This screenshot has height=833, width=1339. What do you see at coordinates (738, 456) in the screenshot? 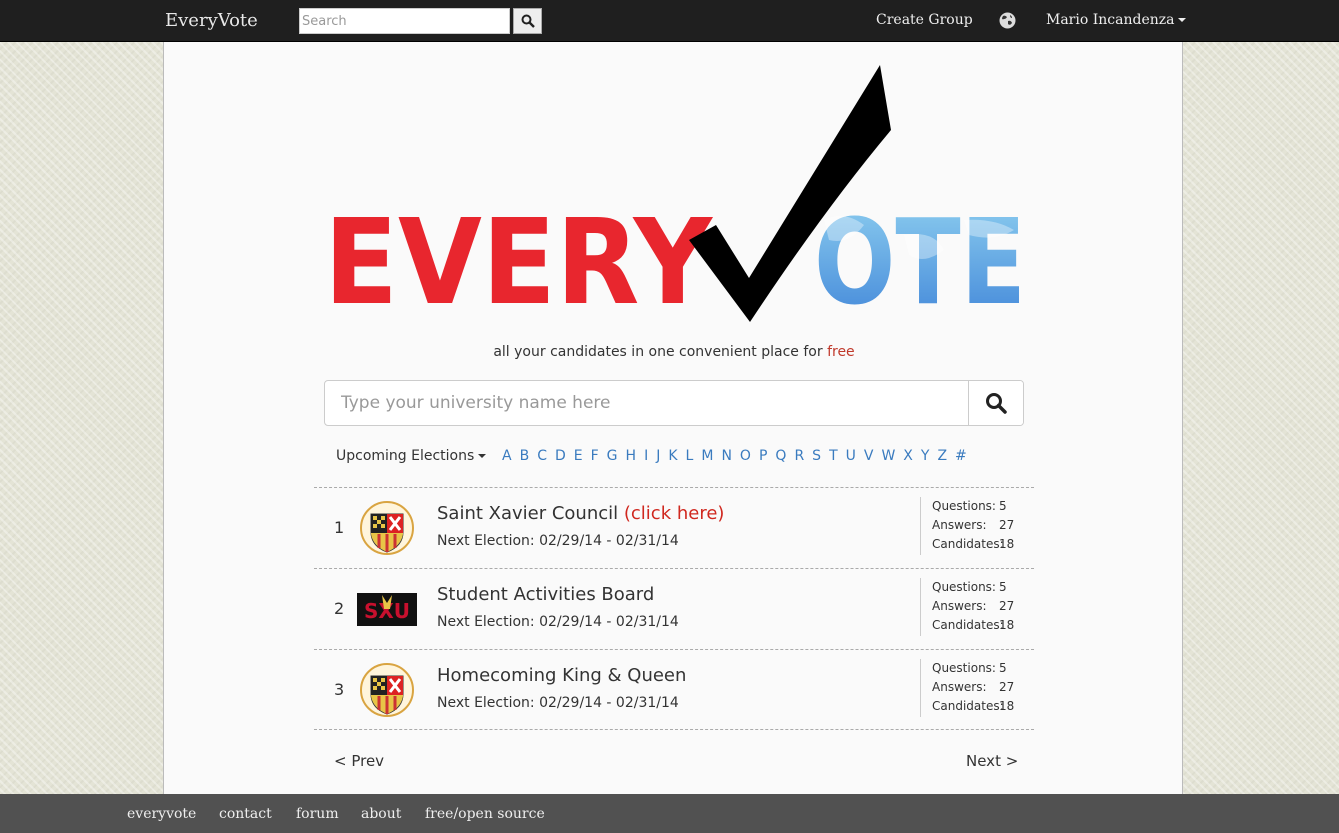
I see `alphabet-filter: A B C D E F G H I J K L M N O P Q R S T U V W X Y Z #` at bounding box center [738, 456].